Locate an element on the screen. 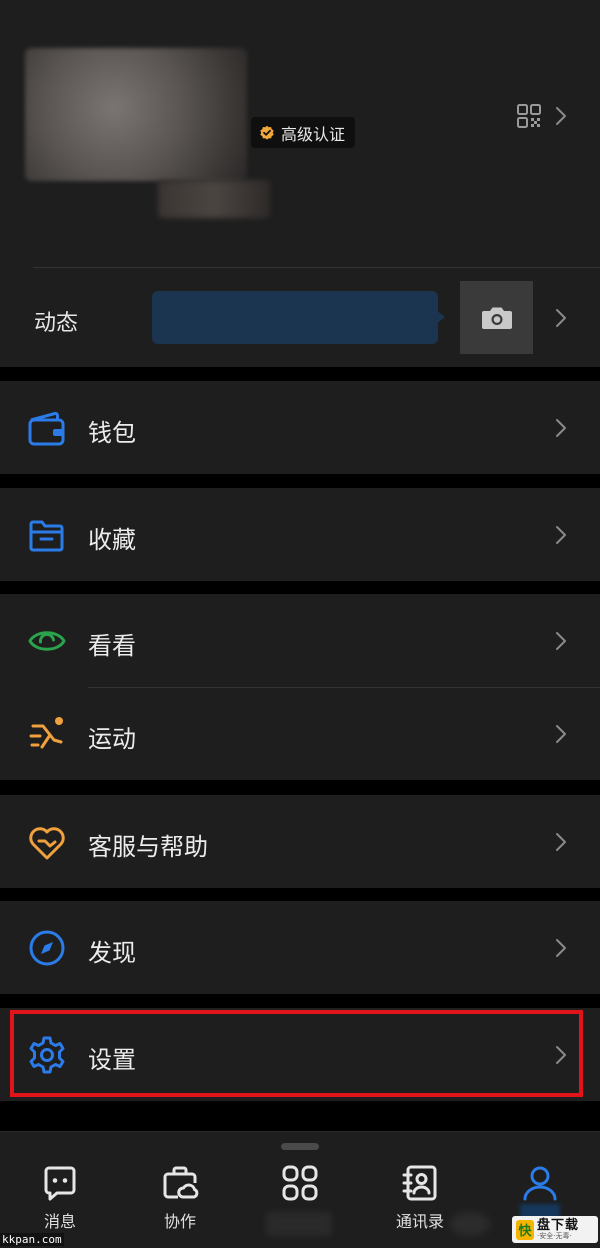 Image resolution: width=600 pixels, height=1248 pixels. avatar is located at coordinates (136, 114).